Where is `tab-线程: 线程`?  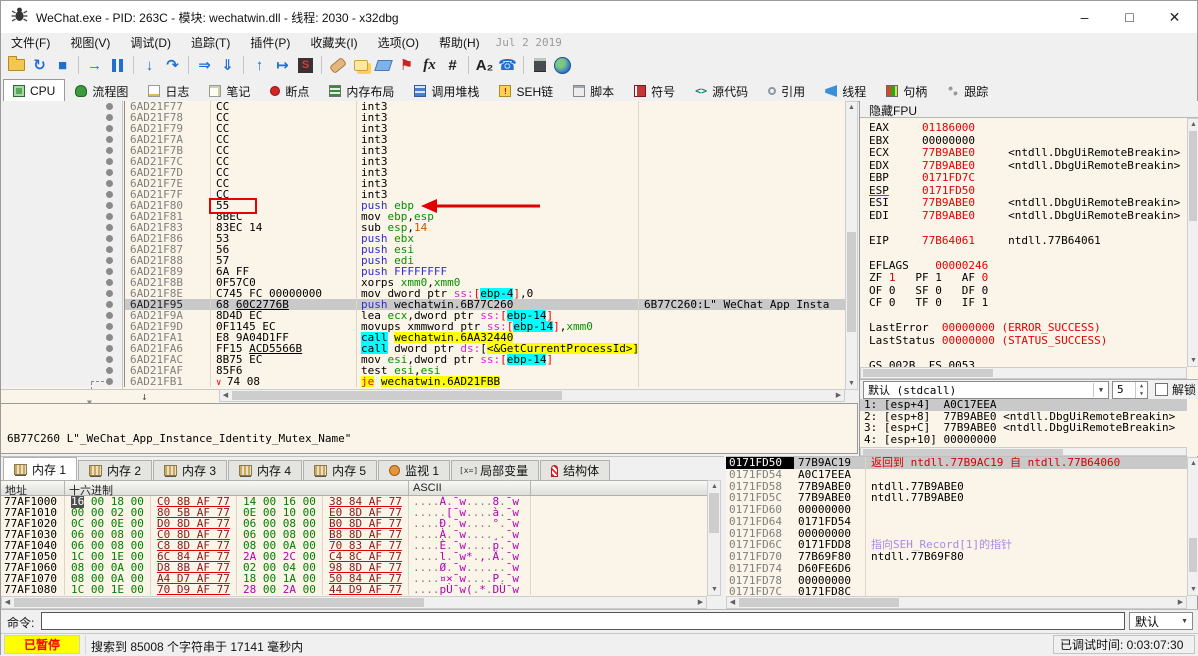 tab-线程: 线程 is located at coordinates (845, 90).